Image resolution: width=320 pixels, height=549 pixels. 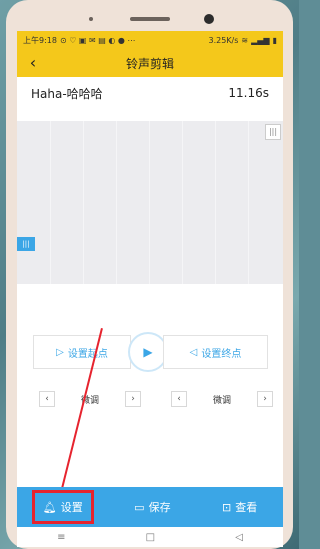 What do you see at coordinates (33, 62) in the screenshot?
I see `back-arrow-icon: ‹` at bounding box center [33, 62].